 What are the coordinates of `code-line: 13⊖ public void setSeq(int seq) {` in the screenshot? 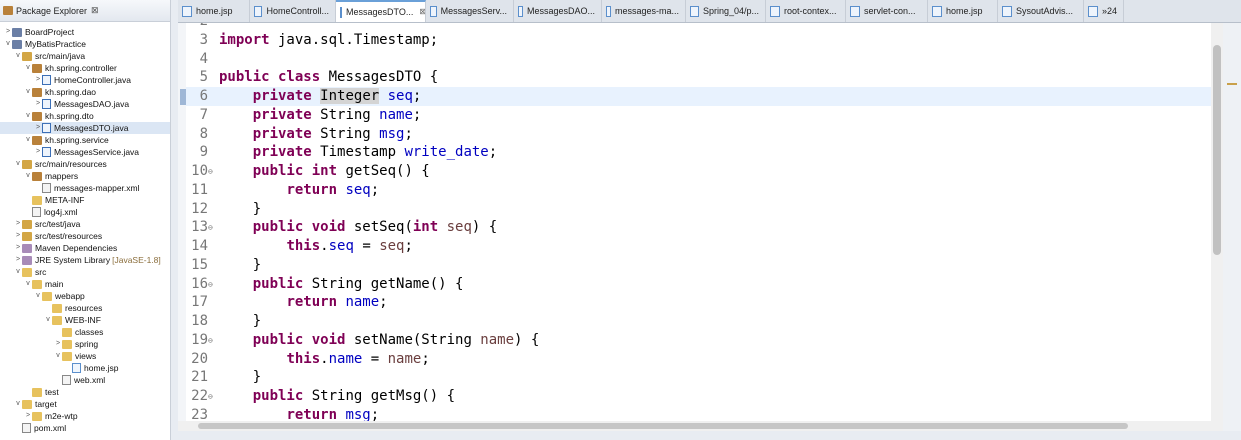 It's located at (698, 227).